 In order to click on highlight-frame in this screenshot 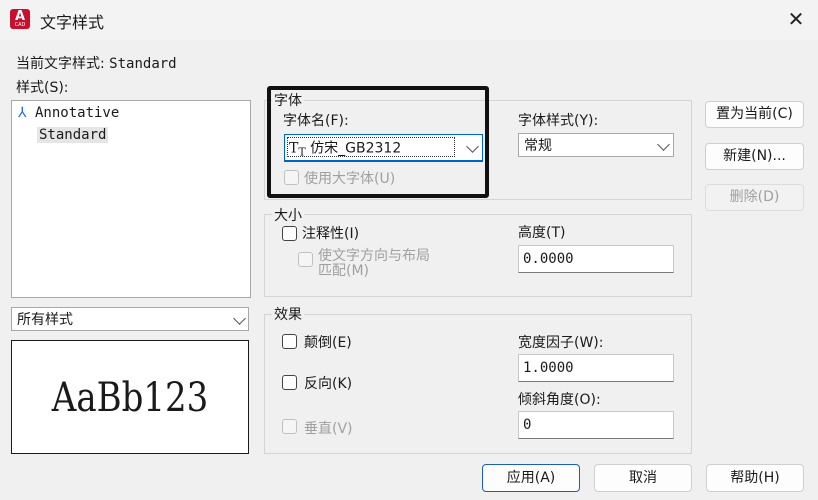, I will do `click(378, 142)`.